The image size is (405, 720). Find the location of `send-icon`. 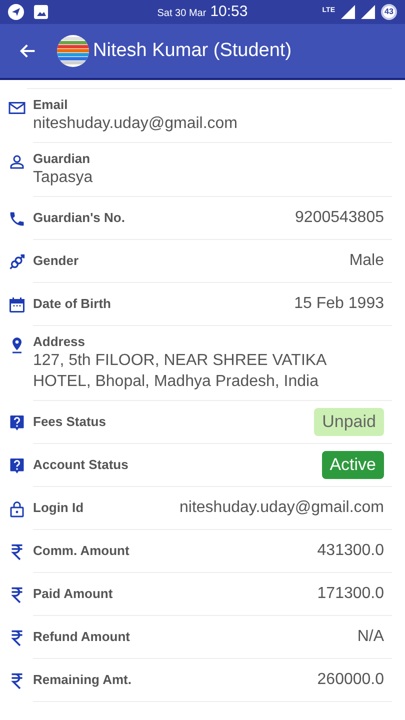

send-icon is located at coordinates (16, 12).